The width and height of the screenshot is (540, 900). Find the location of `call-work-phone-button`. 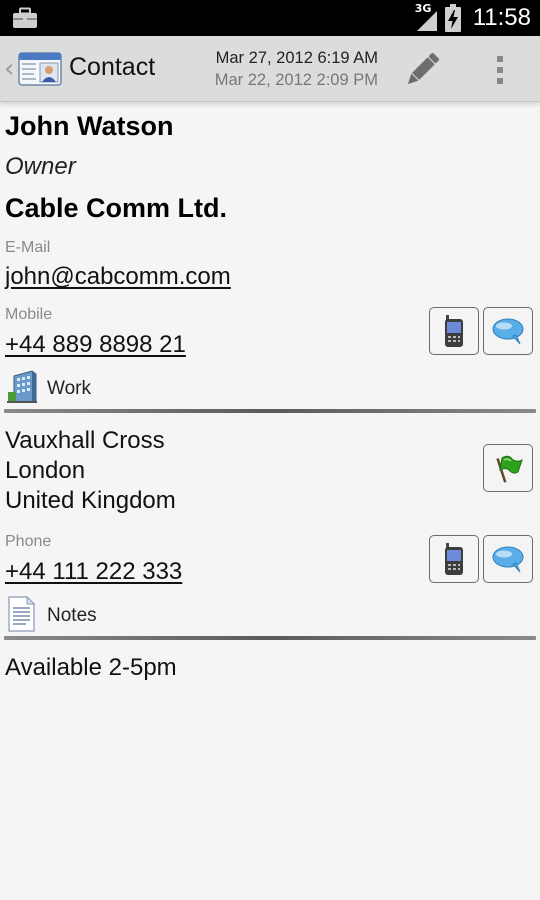

call-work-phone-button is located at coordinates (454, 559).